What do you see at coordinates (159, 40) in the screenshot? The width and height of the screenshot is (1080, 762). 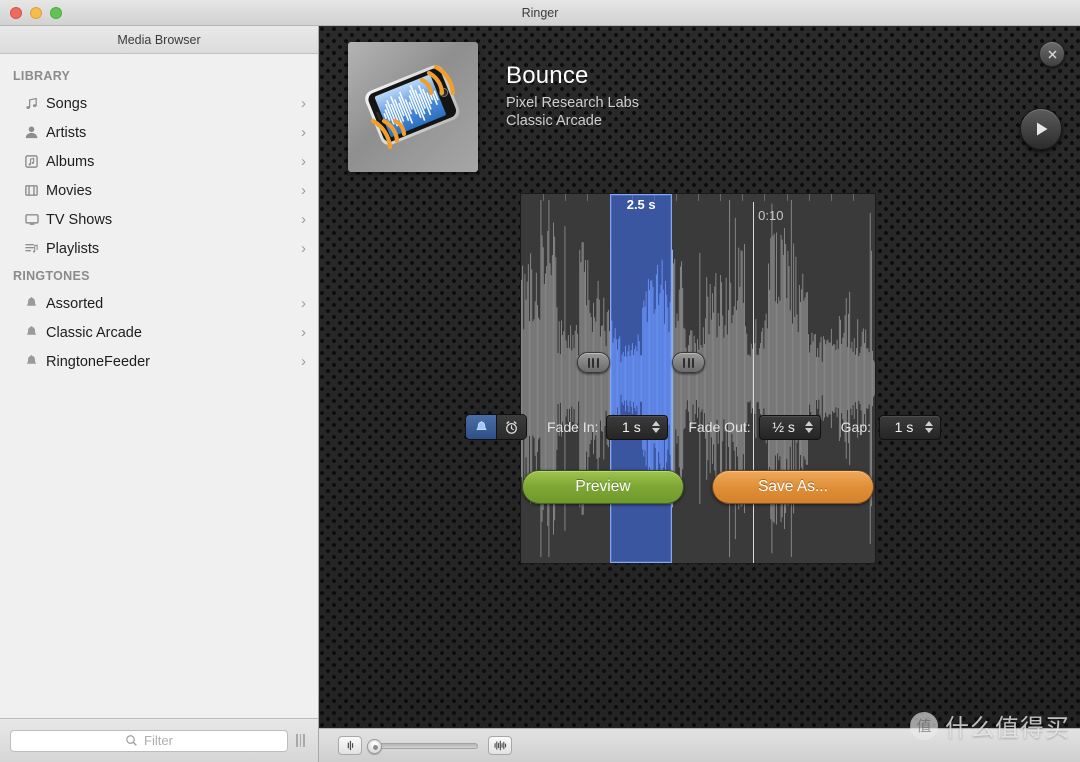 I see `sidebar-header-title: Media Browser` at bounding box center [159, 40].